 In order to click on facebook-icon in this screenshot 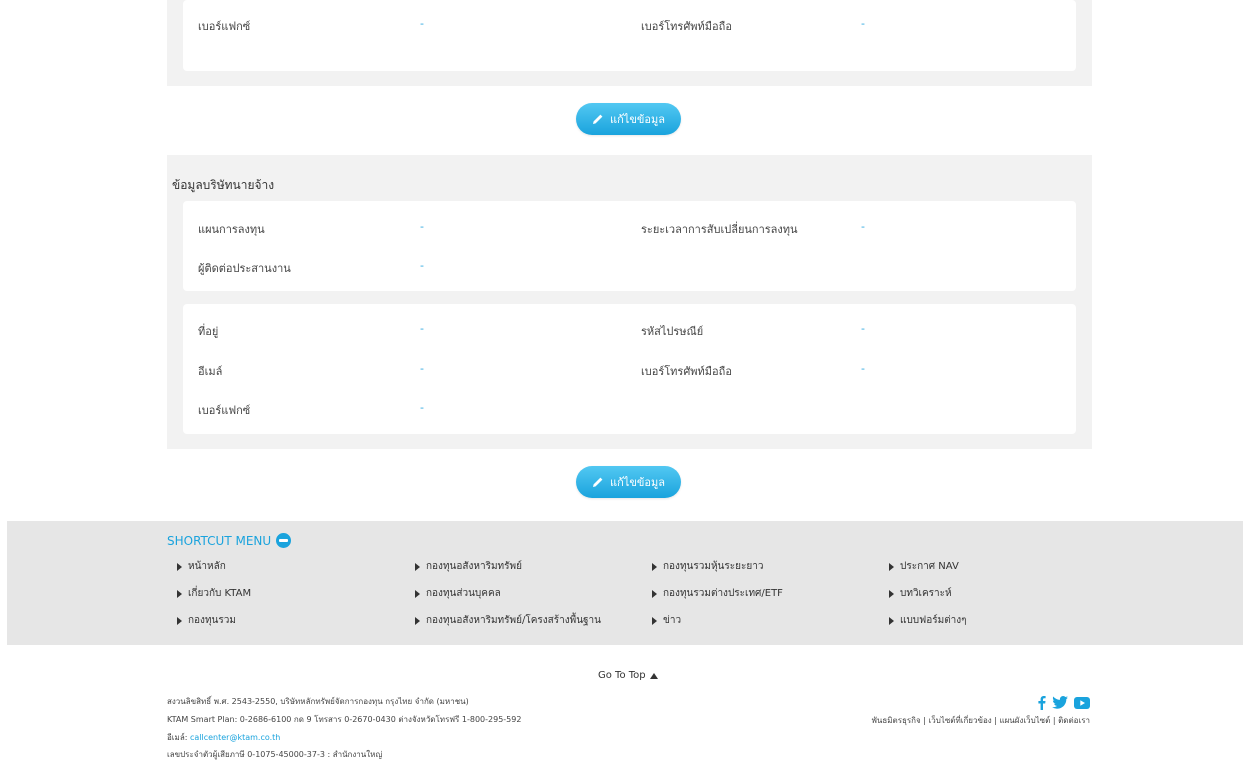, I will do `click(1041, 702)`.